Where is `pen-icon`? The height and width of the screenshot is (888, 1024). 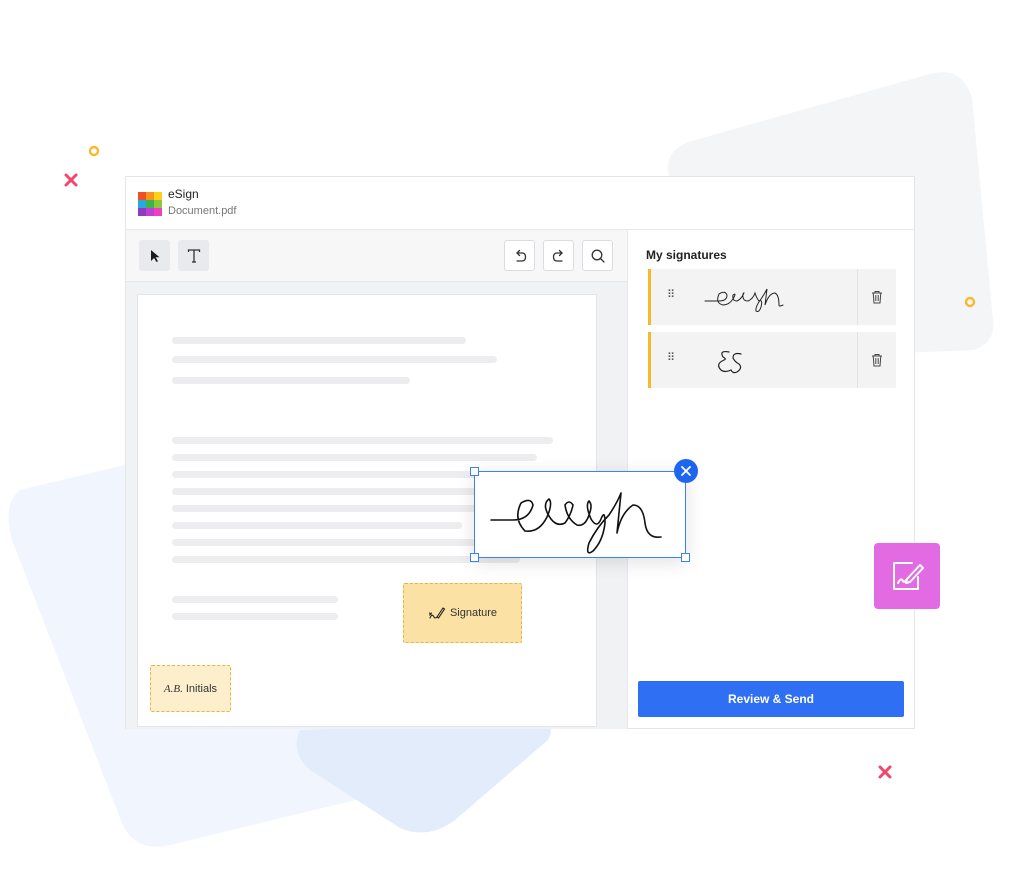
pen-icon is located at coordinates (437, 613).